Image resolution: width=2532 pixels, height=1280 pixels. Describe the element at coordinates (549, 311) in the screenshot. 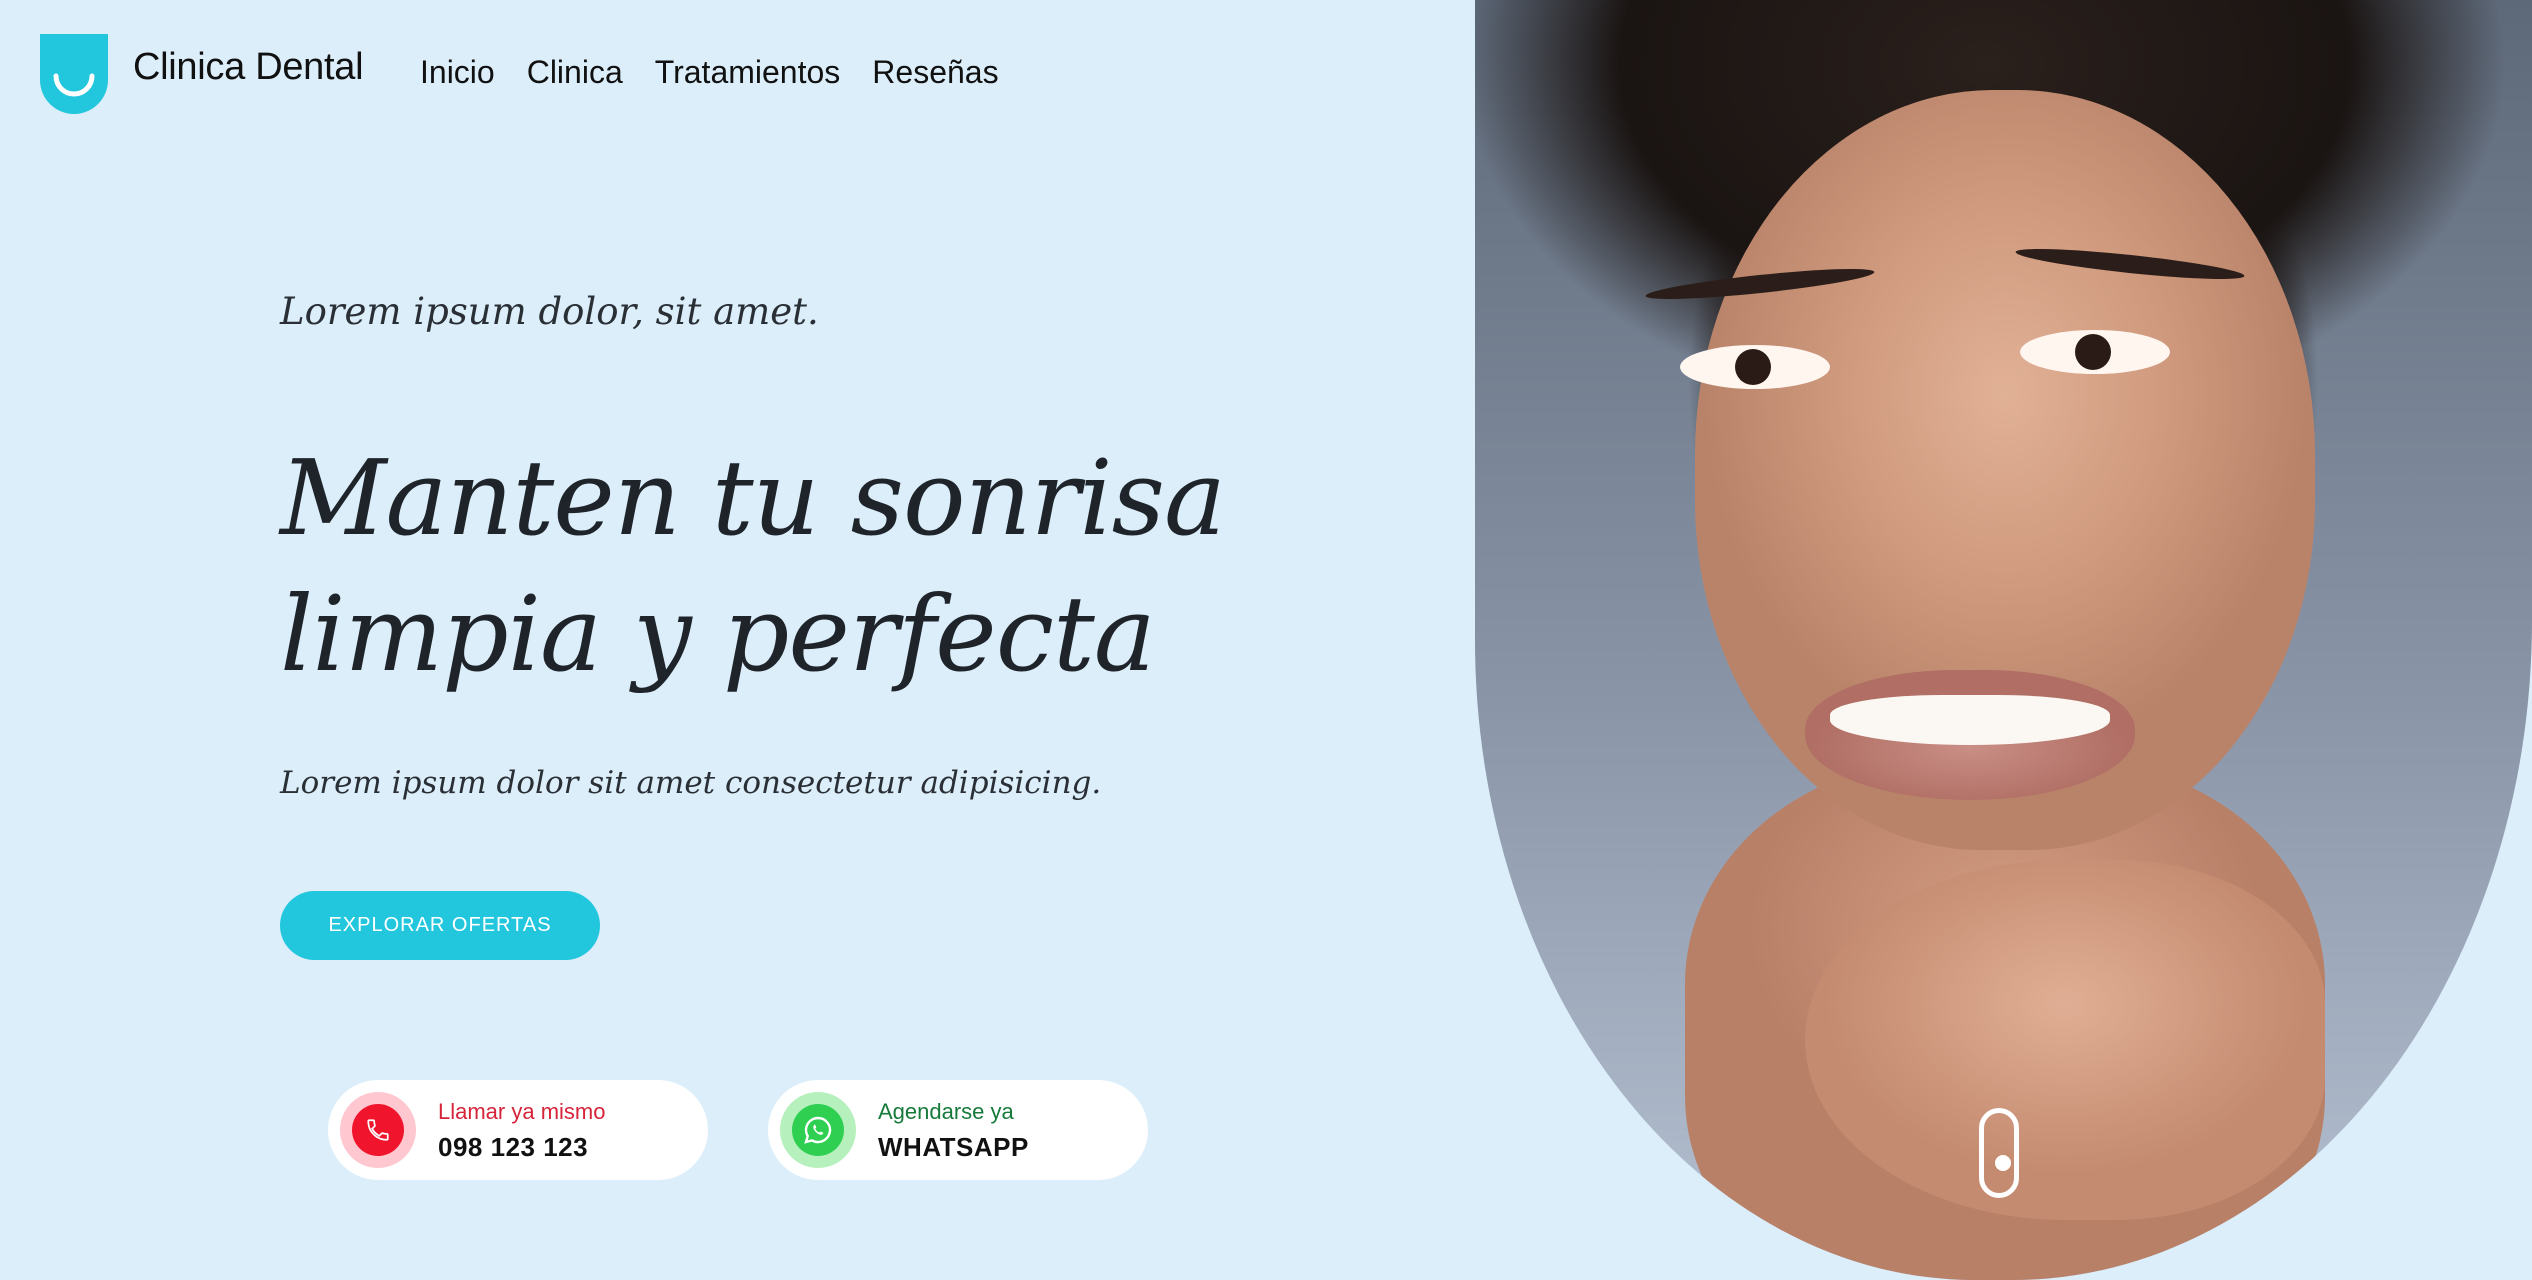

I see `hero-eyebrow: Lorem ipsum dolor, sit amet.` at that location.